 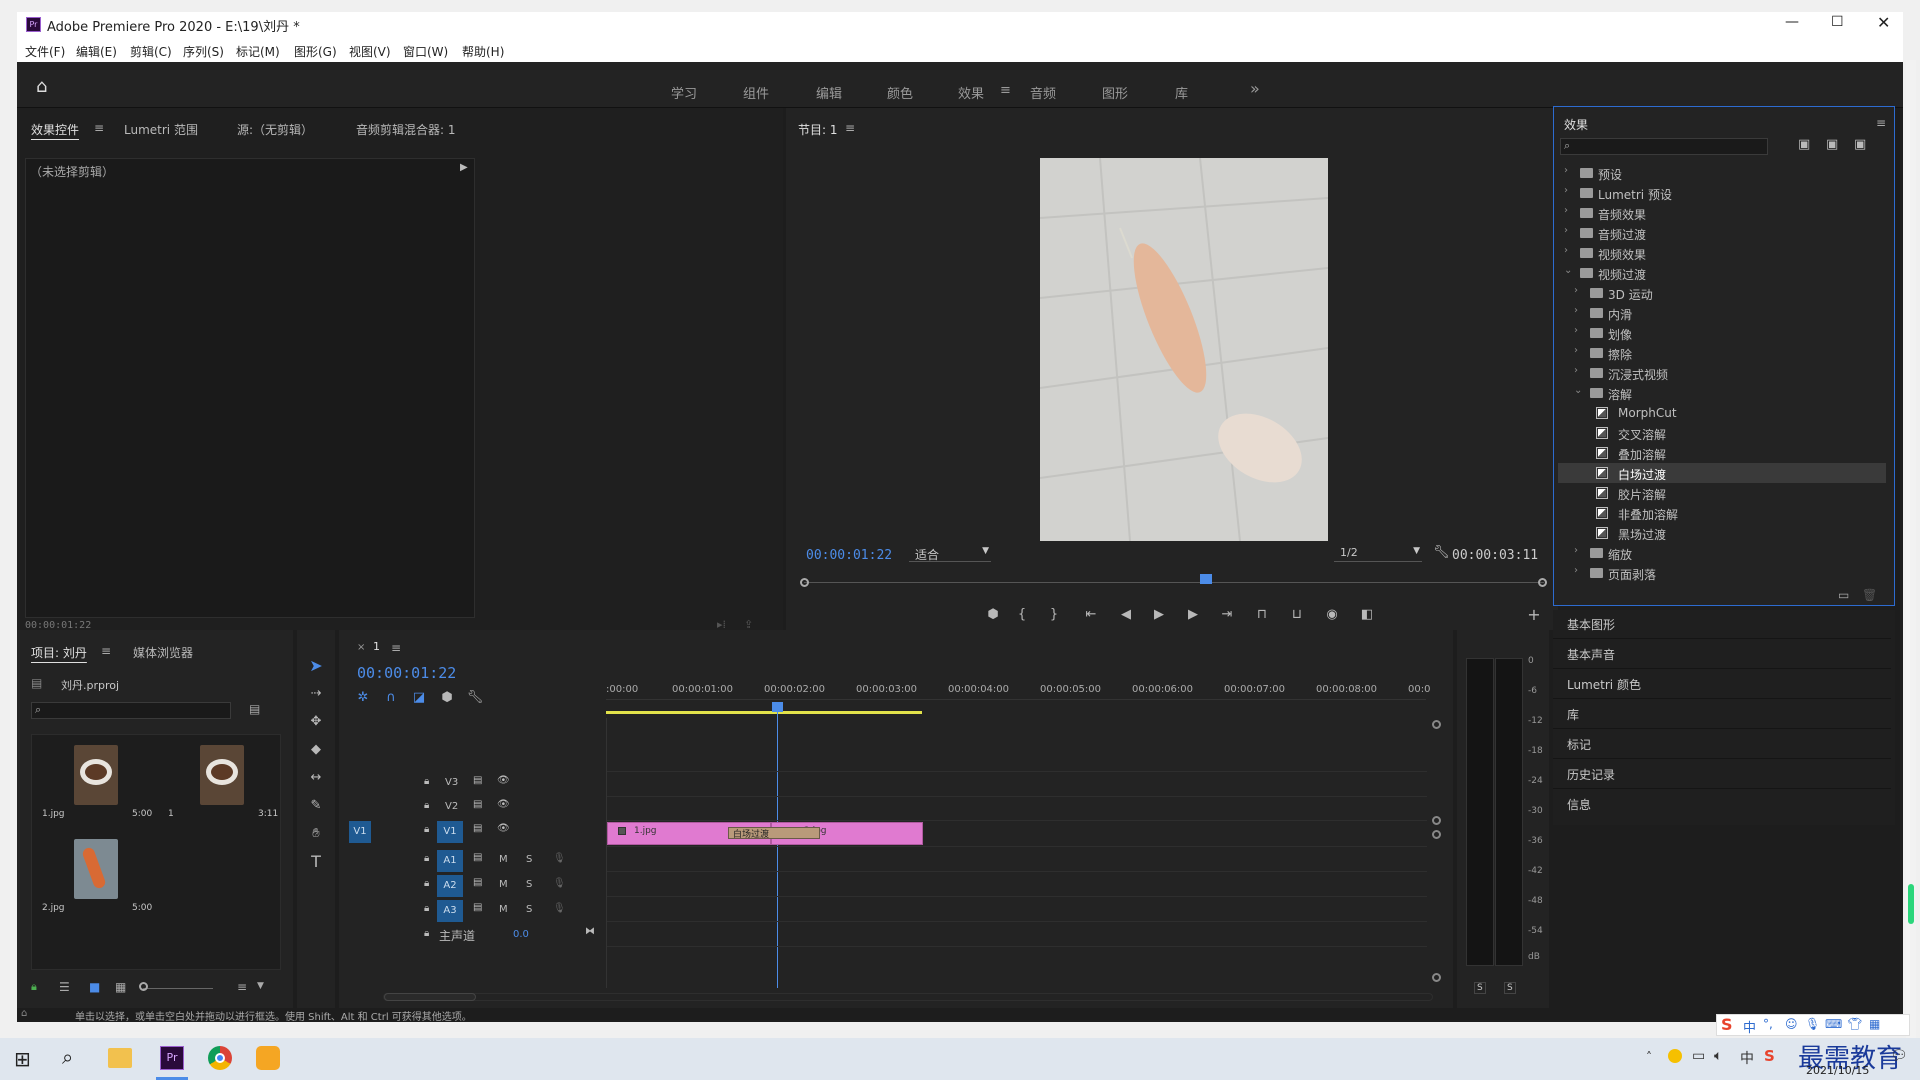 I want to click on resolution-dropdown: 1/2 ▼, so click(x=1378, y=553).